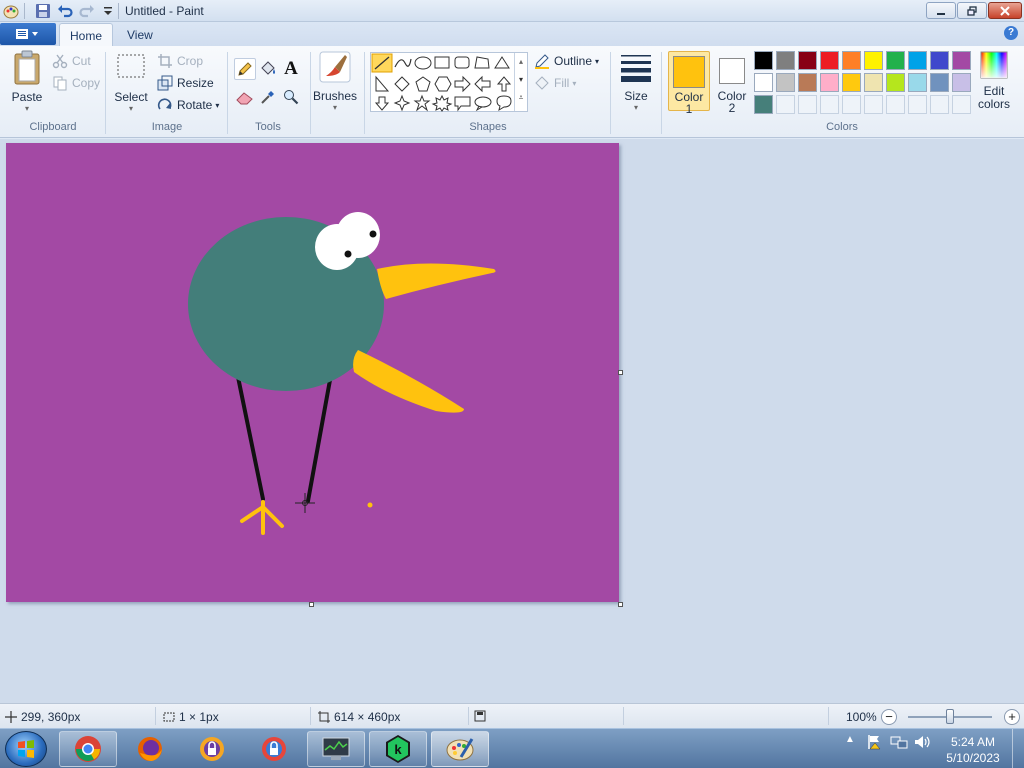  I want to click on cursor-position-icon, so click(11, 717).